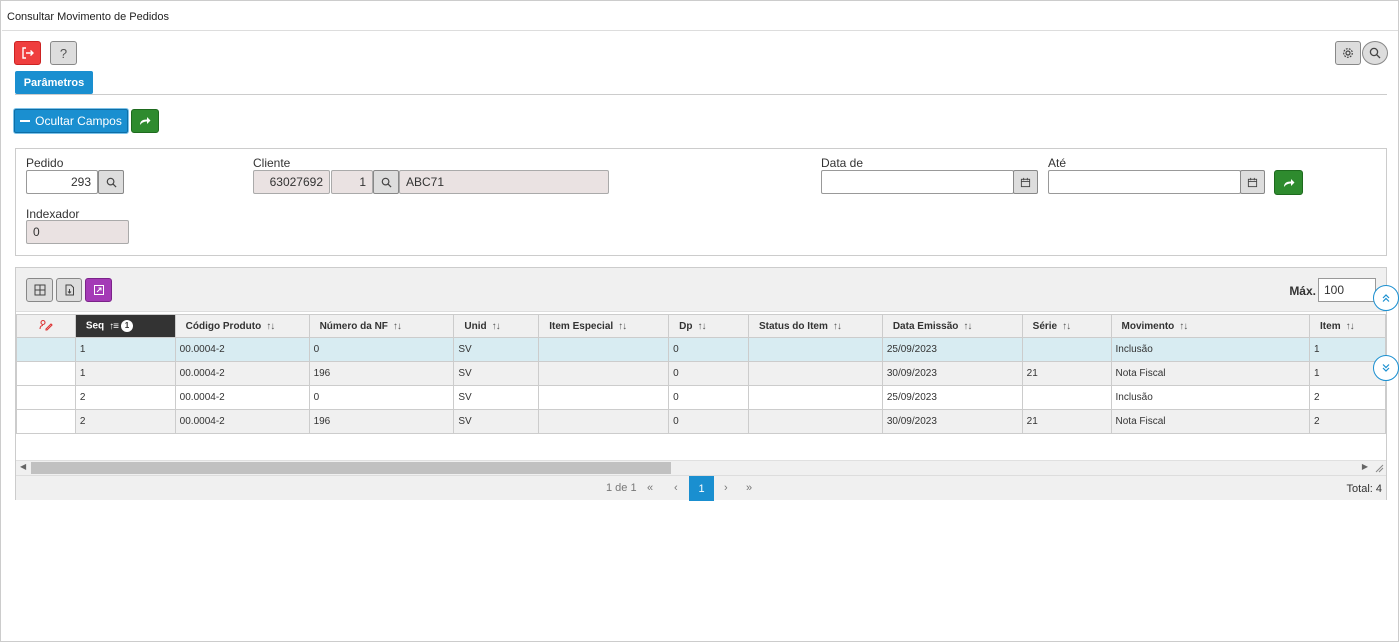  I want to click on help-icon: ?, so click(63, 53).